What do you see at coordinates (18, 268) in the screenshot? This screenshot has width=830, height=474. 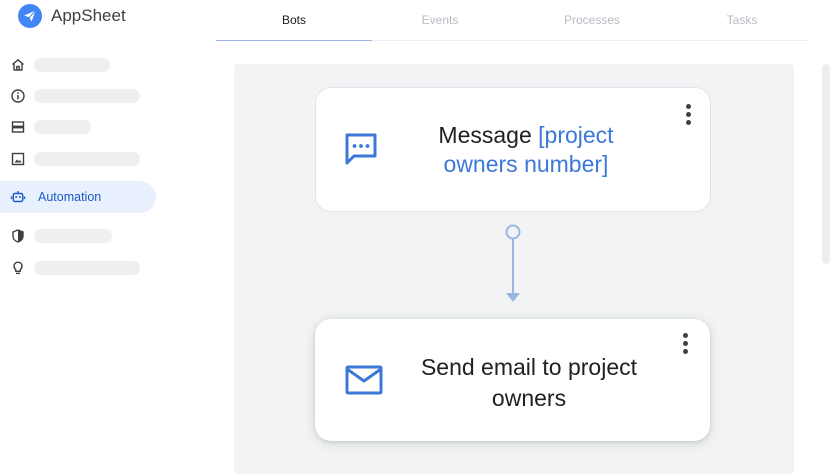 I see `lightbulb-icon` at bounding box center [18, 268].